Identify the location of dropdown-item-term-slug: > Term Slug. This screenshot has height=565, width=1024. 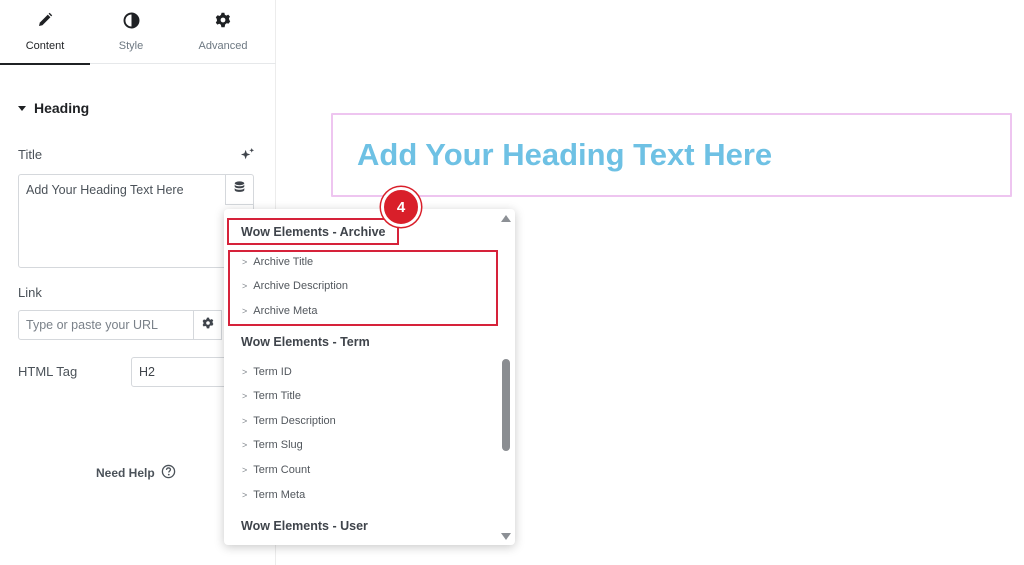
(272, 445).